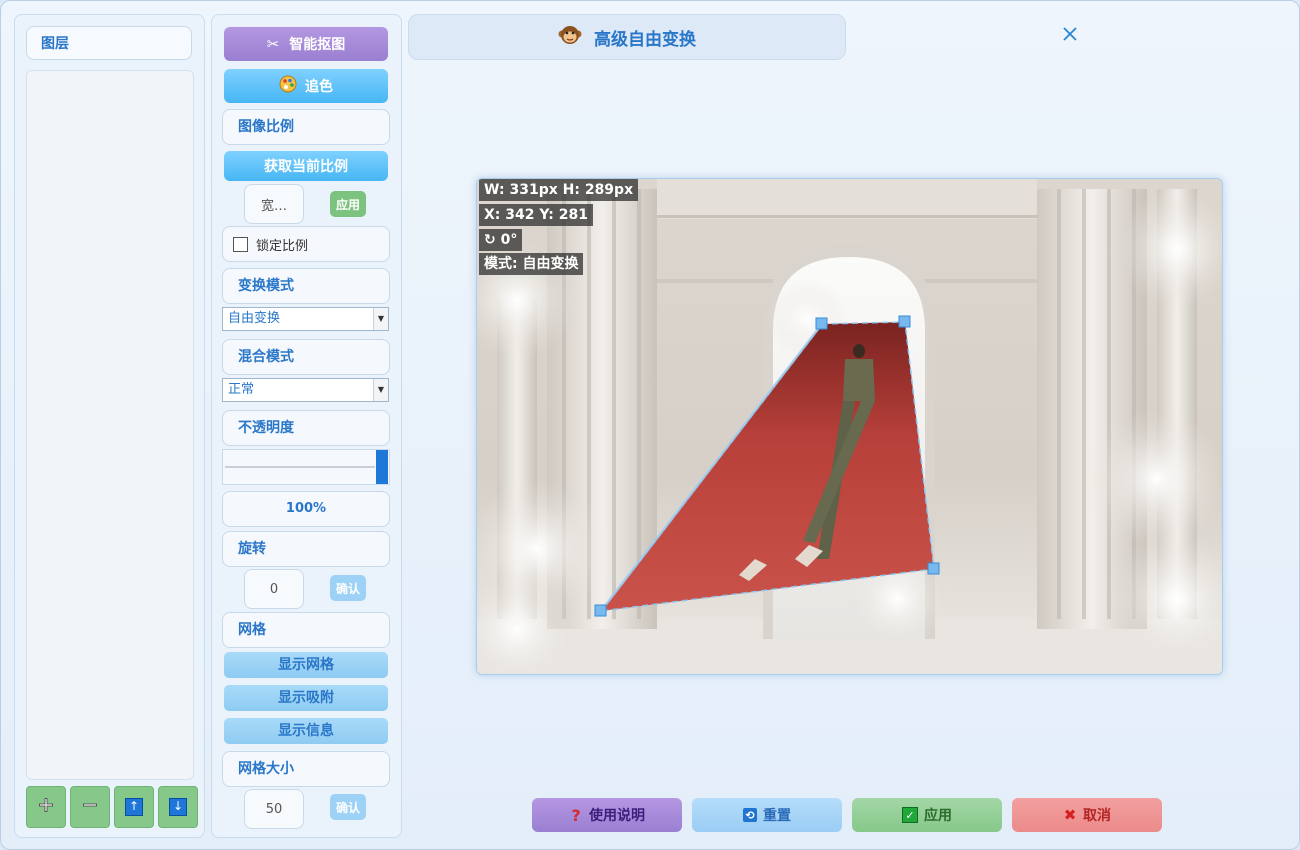  What do you see at coordinates (306, 665) in the screenshot?
I see `show-grid-button: 显示网格` at bounding box center [306, 665].